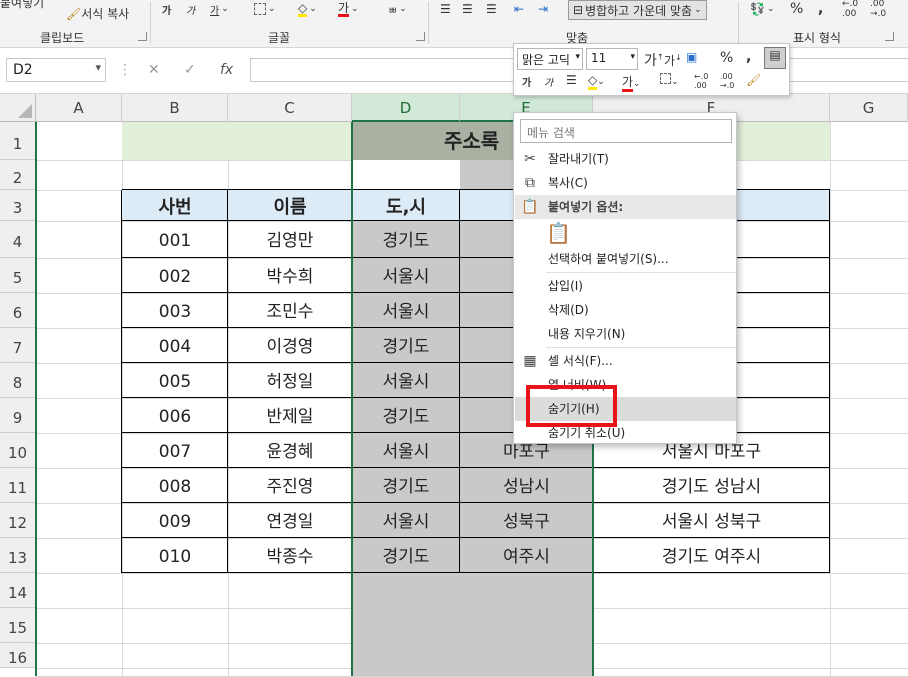 The width and height of the screenshot is (908, 677). Describe the element at coordinates (97, 13) in the screenshot. I see `format-painter-button: 🖌서식 복사` at that location.